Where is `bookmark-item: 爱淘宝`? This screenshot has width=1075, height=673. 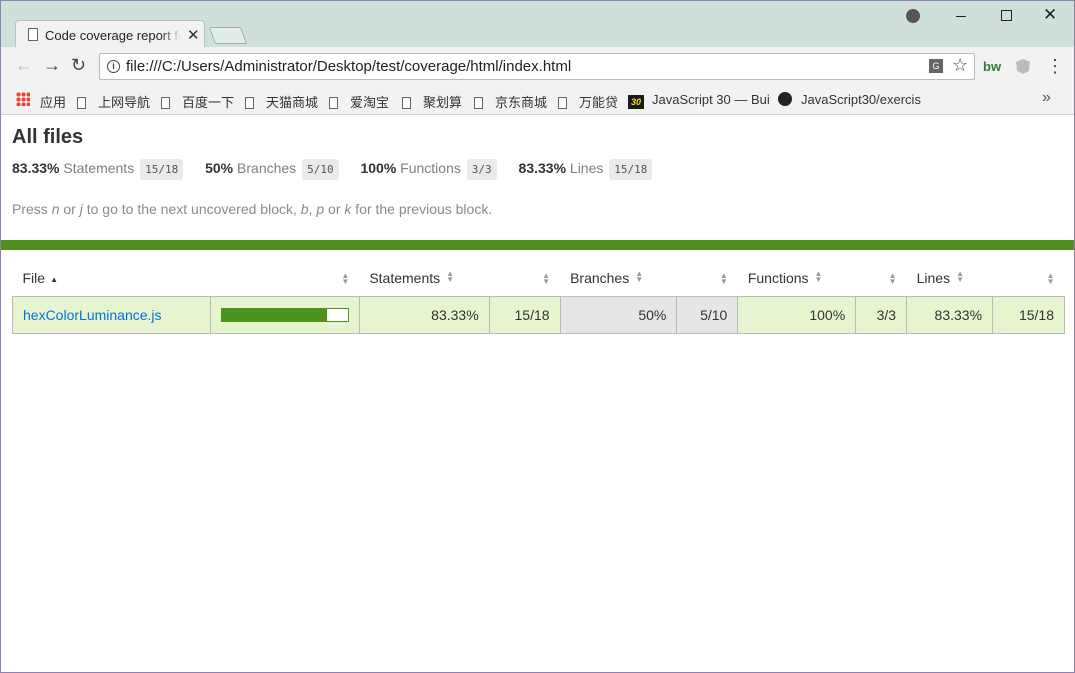
bookmark-item: 爱淘宝 is located at coordinates (359, 101).